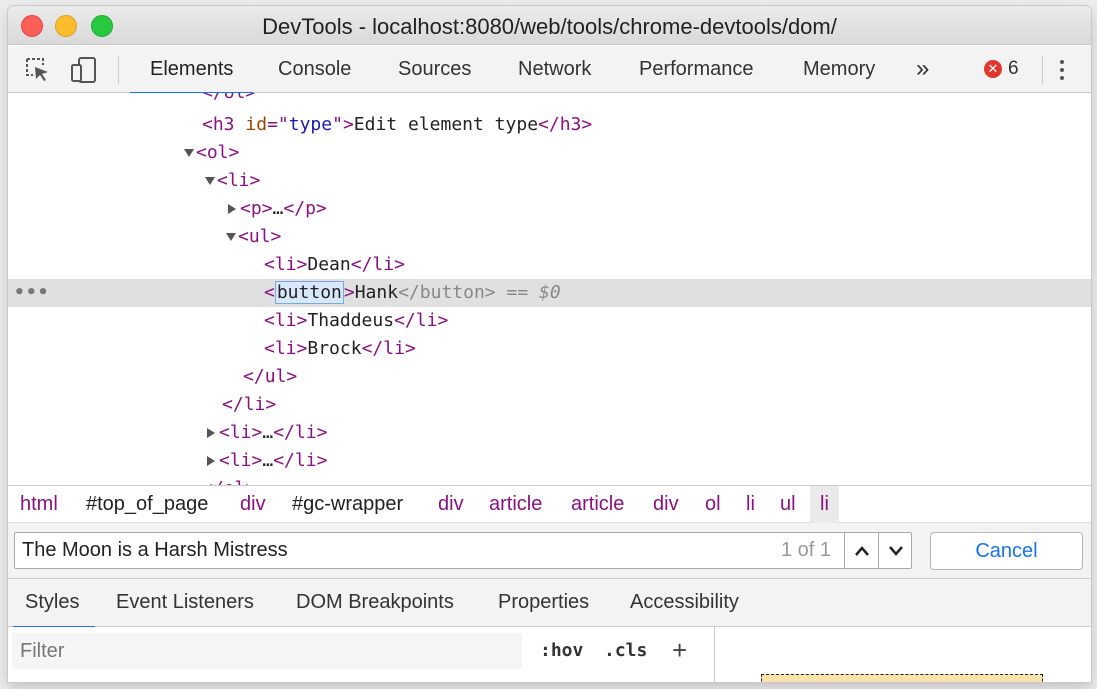 The height and width of the screenshot is (689, 1097). I want to click on dom-node-ol-close: </ol>, so click(549, 480).